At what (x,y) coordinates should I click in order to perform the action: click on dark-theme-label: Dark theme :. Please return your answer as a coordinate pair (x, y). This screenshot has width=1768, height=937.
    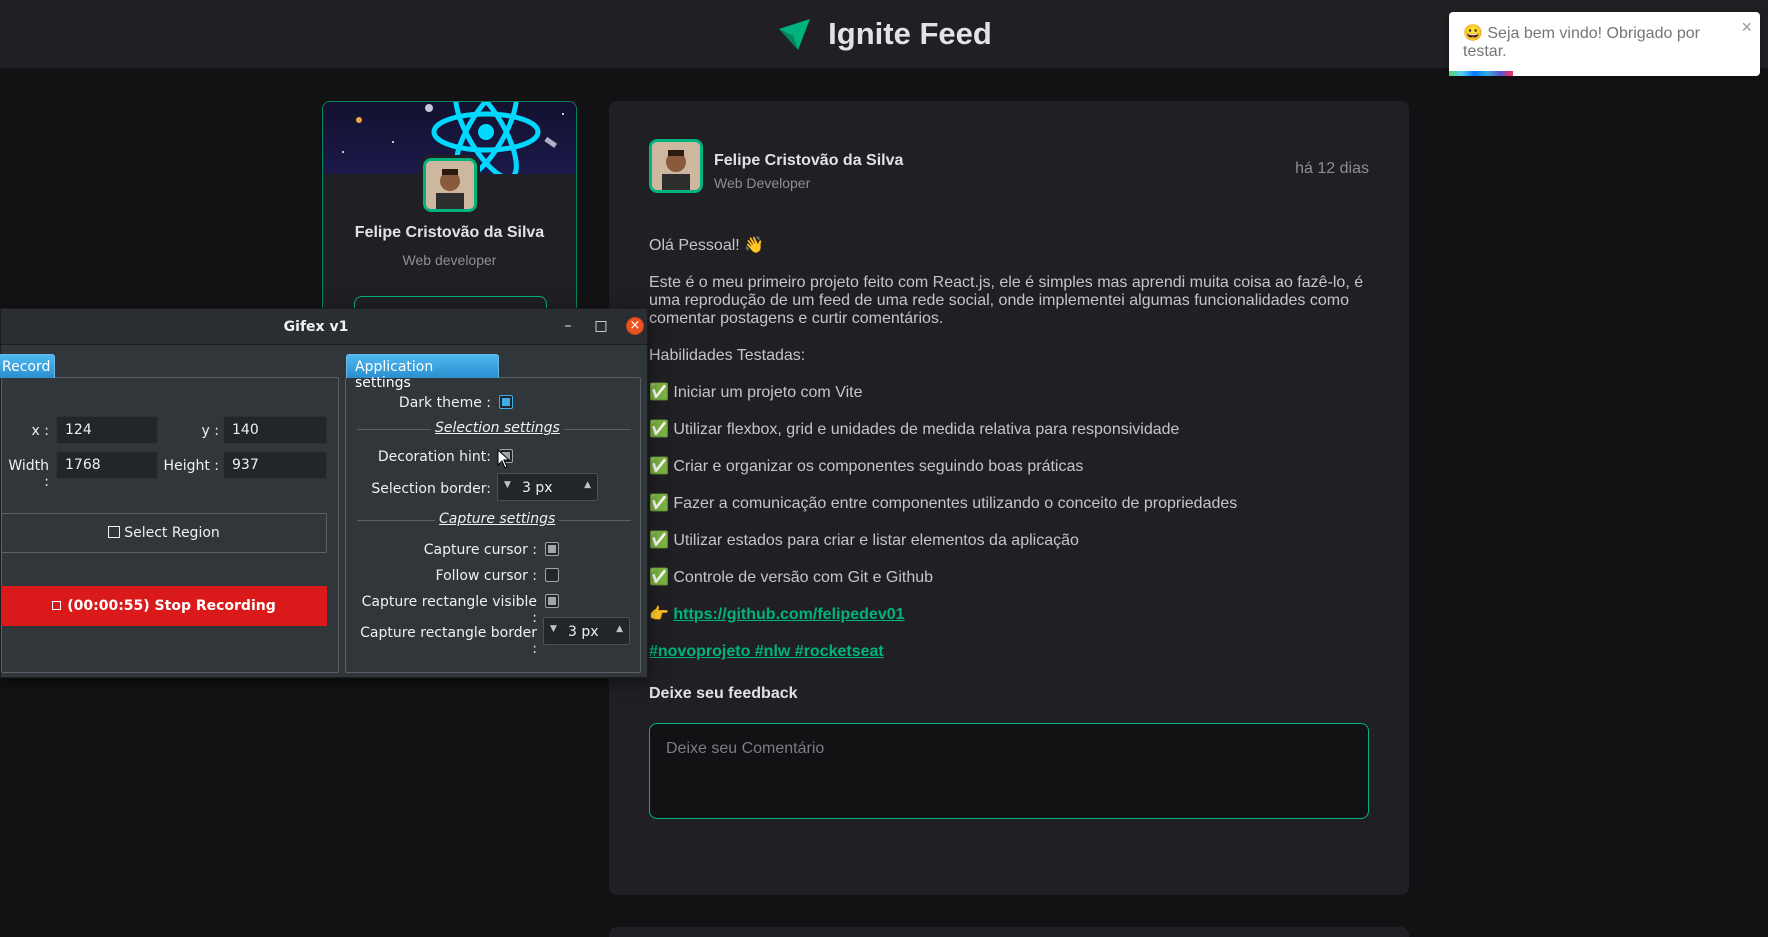
    Looking at the image, I should click on (444, 403).